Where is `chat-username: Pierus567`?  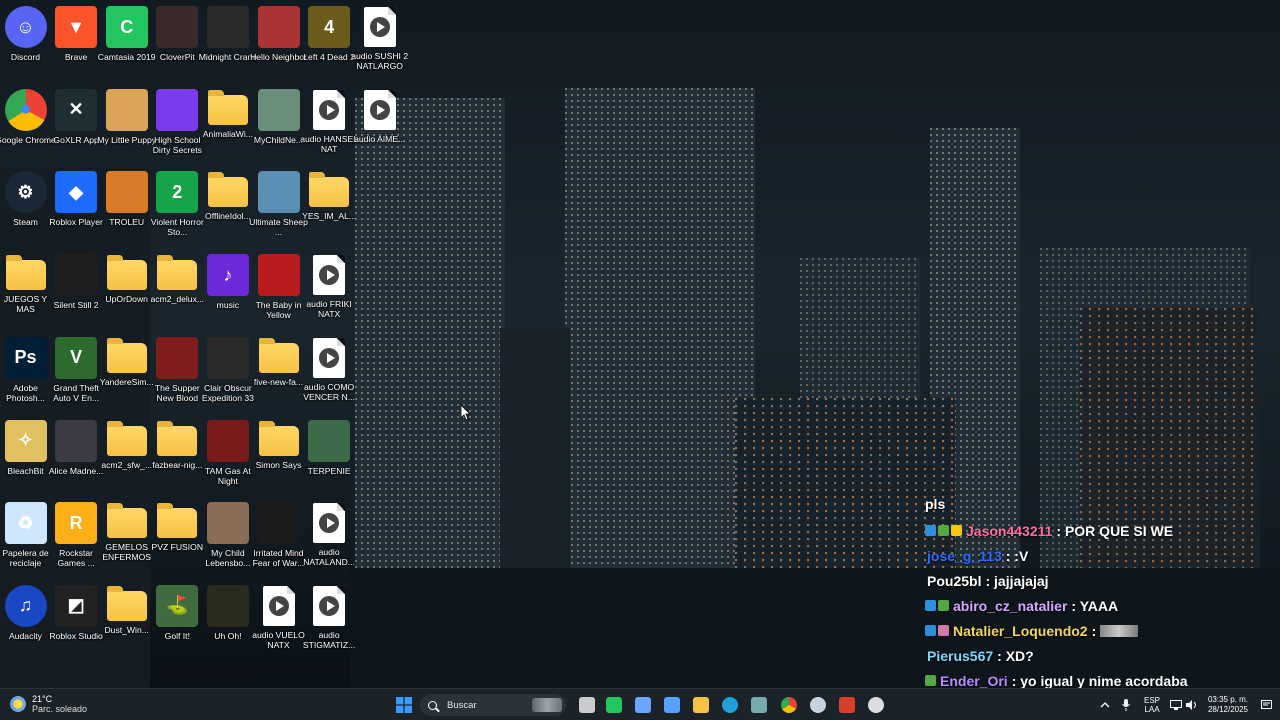
chat-username: Pierus567 is located at coordinates (960, 655).